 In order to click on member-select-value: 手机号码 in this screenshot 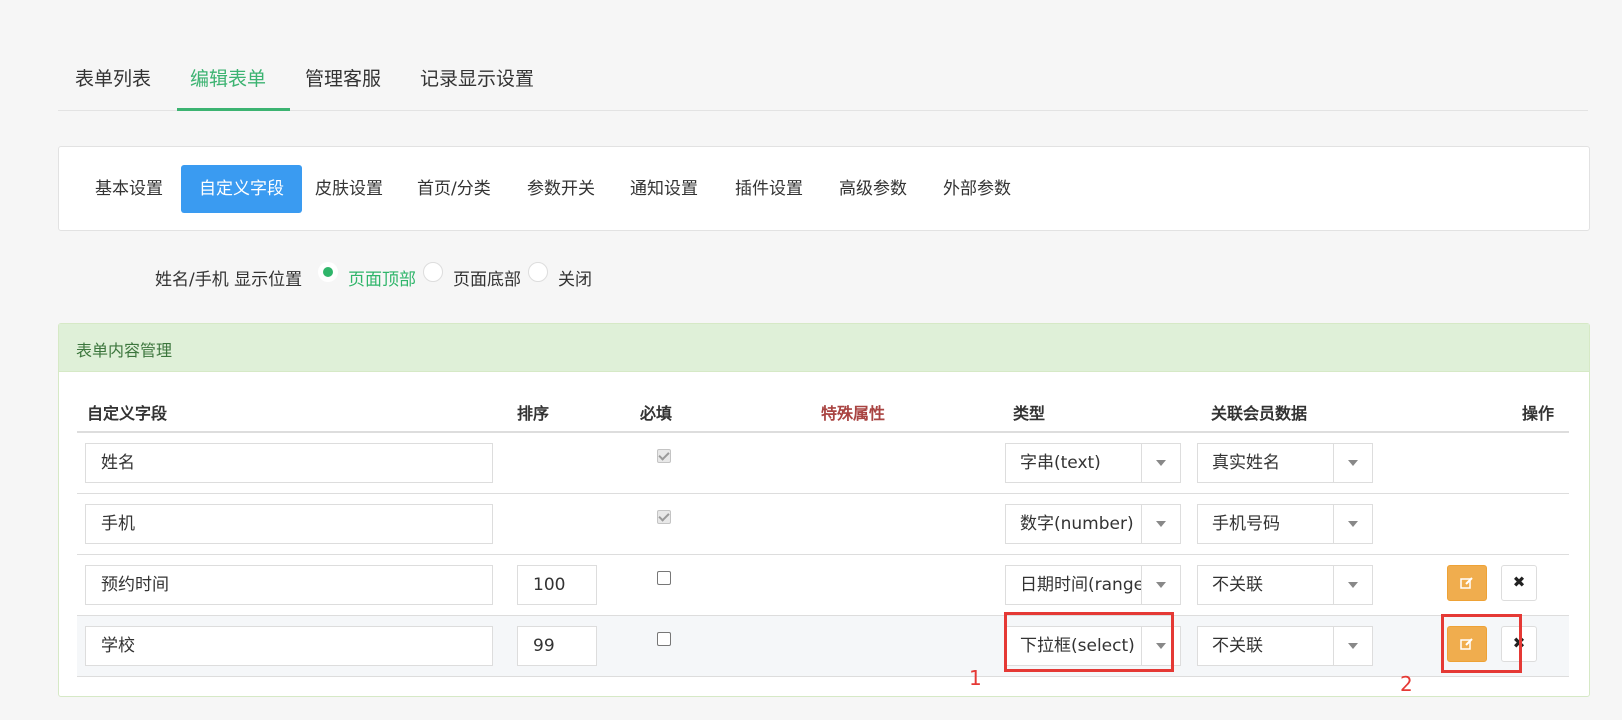, I will do `click(1246, 524)`.